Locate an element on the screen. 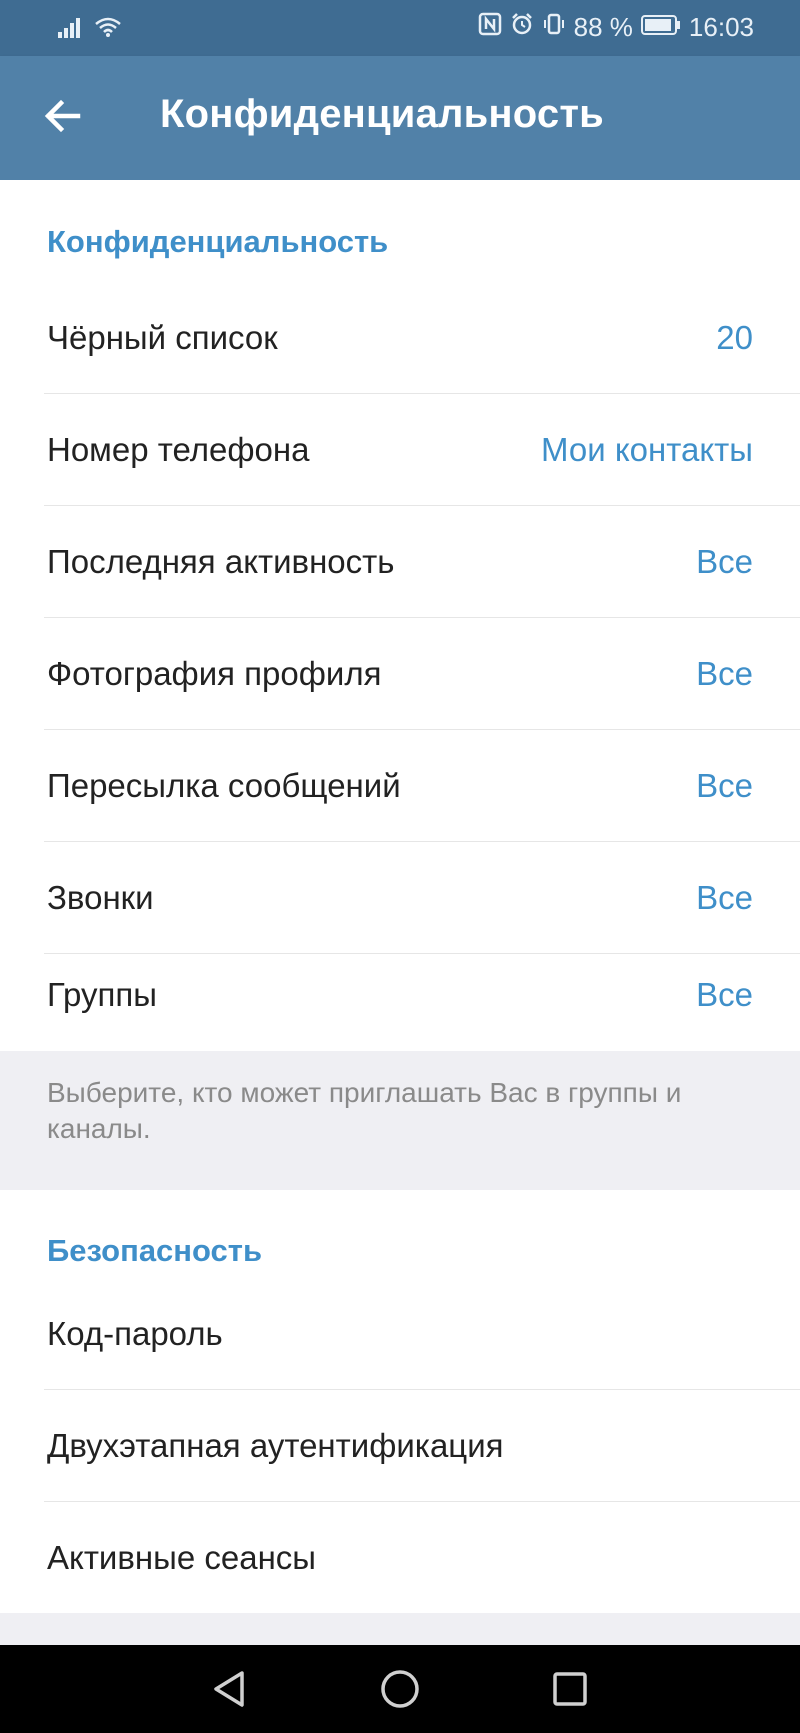 The image size is (800, 1733). security-item-two-step: Двухэтапная аутентификация is located at coordinates (400, 1446).